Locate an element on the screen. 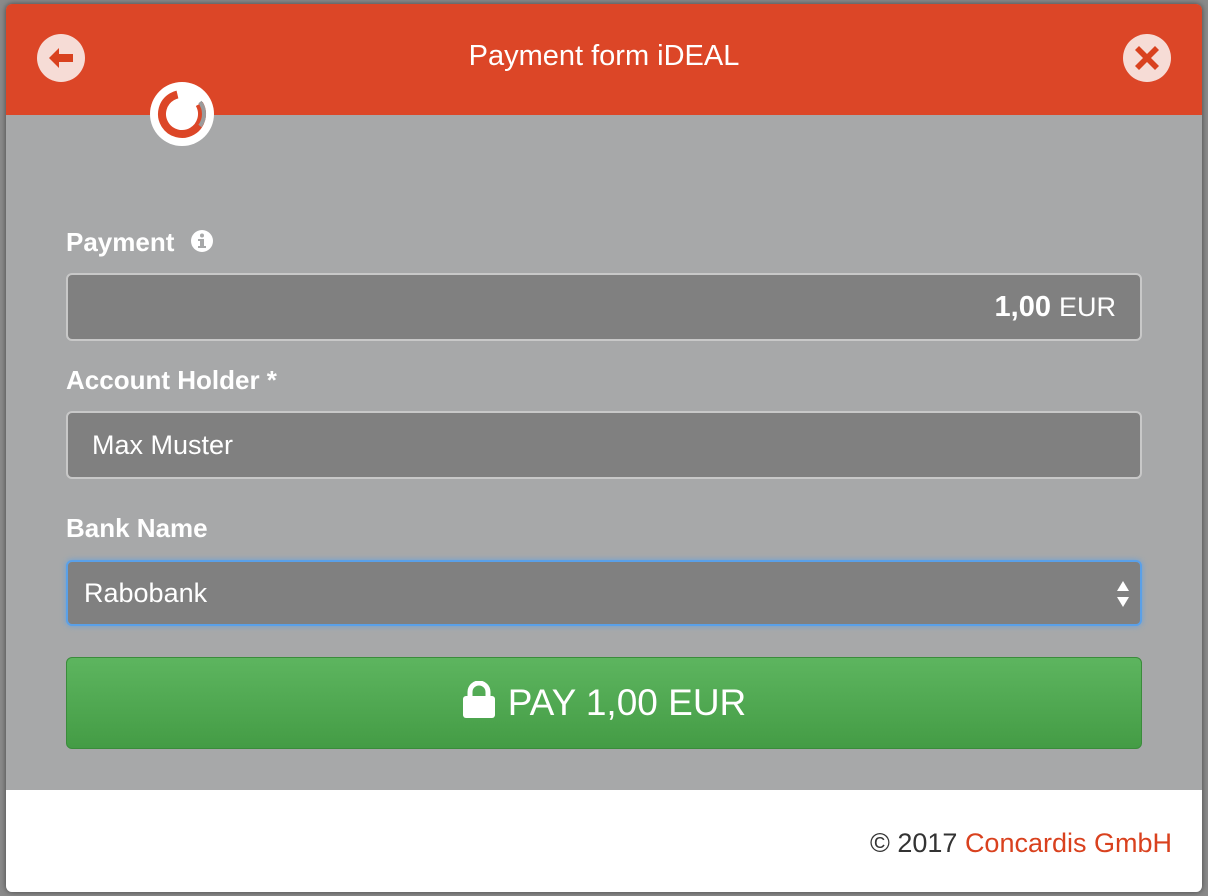 This screenshot has width=1208, height=896. concardis-logo is located at coordinates (182, 114).